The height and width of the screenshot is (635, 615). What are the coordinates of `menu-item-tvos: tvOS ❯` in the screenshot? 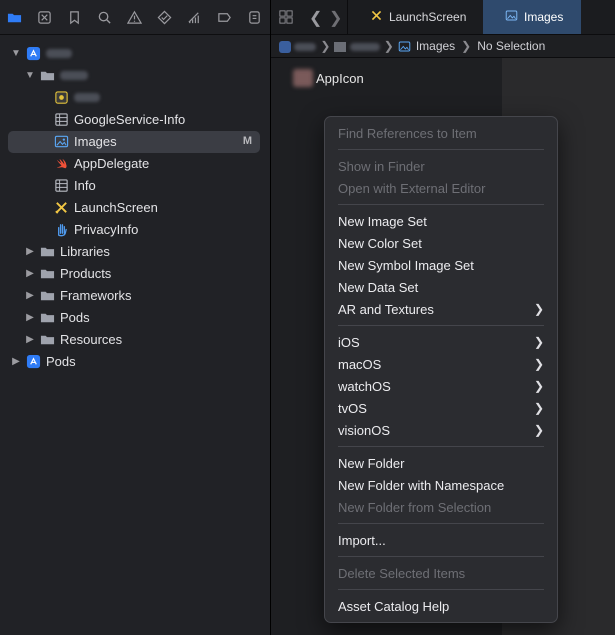 It's located at (441, 408).